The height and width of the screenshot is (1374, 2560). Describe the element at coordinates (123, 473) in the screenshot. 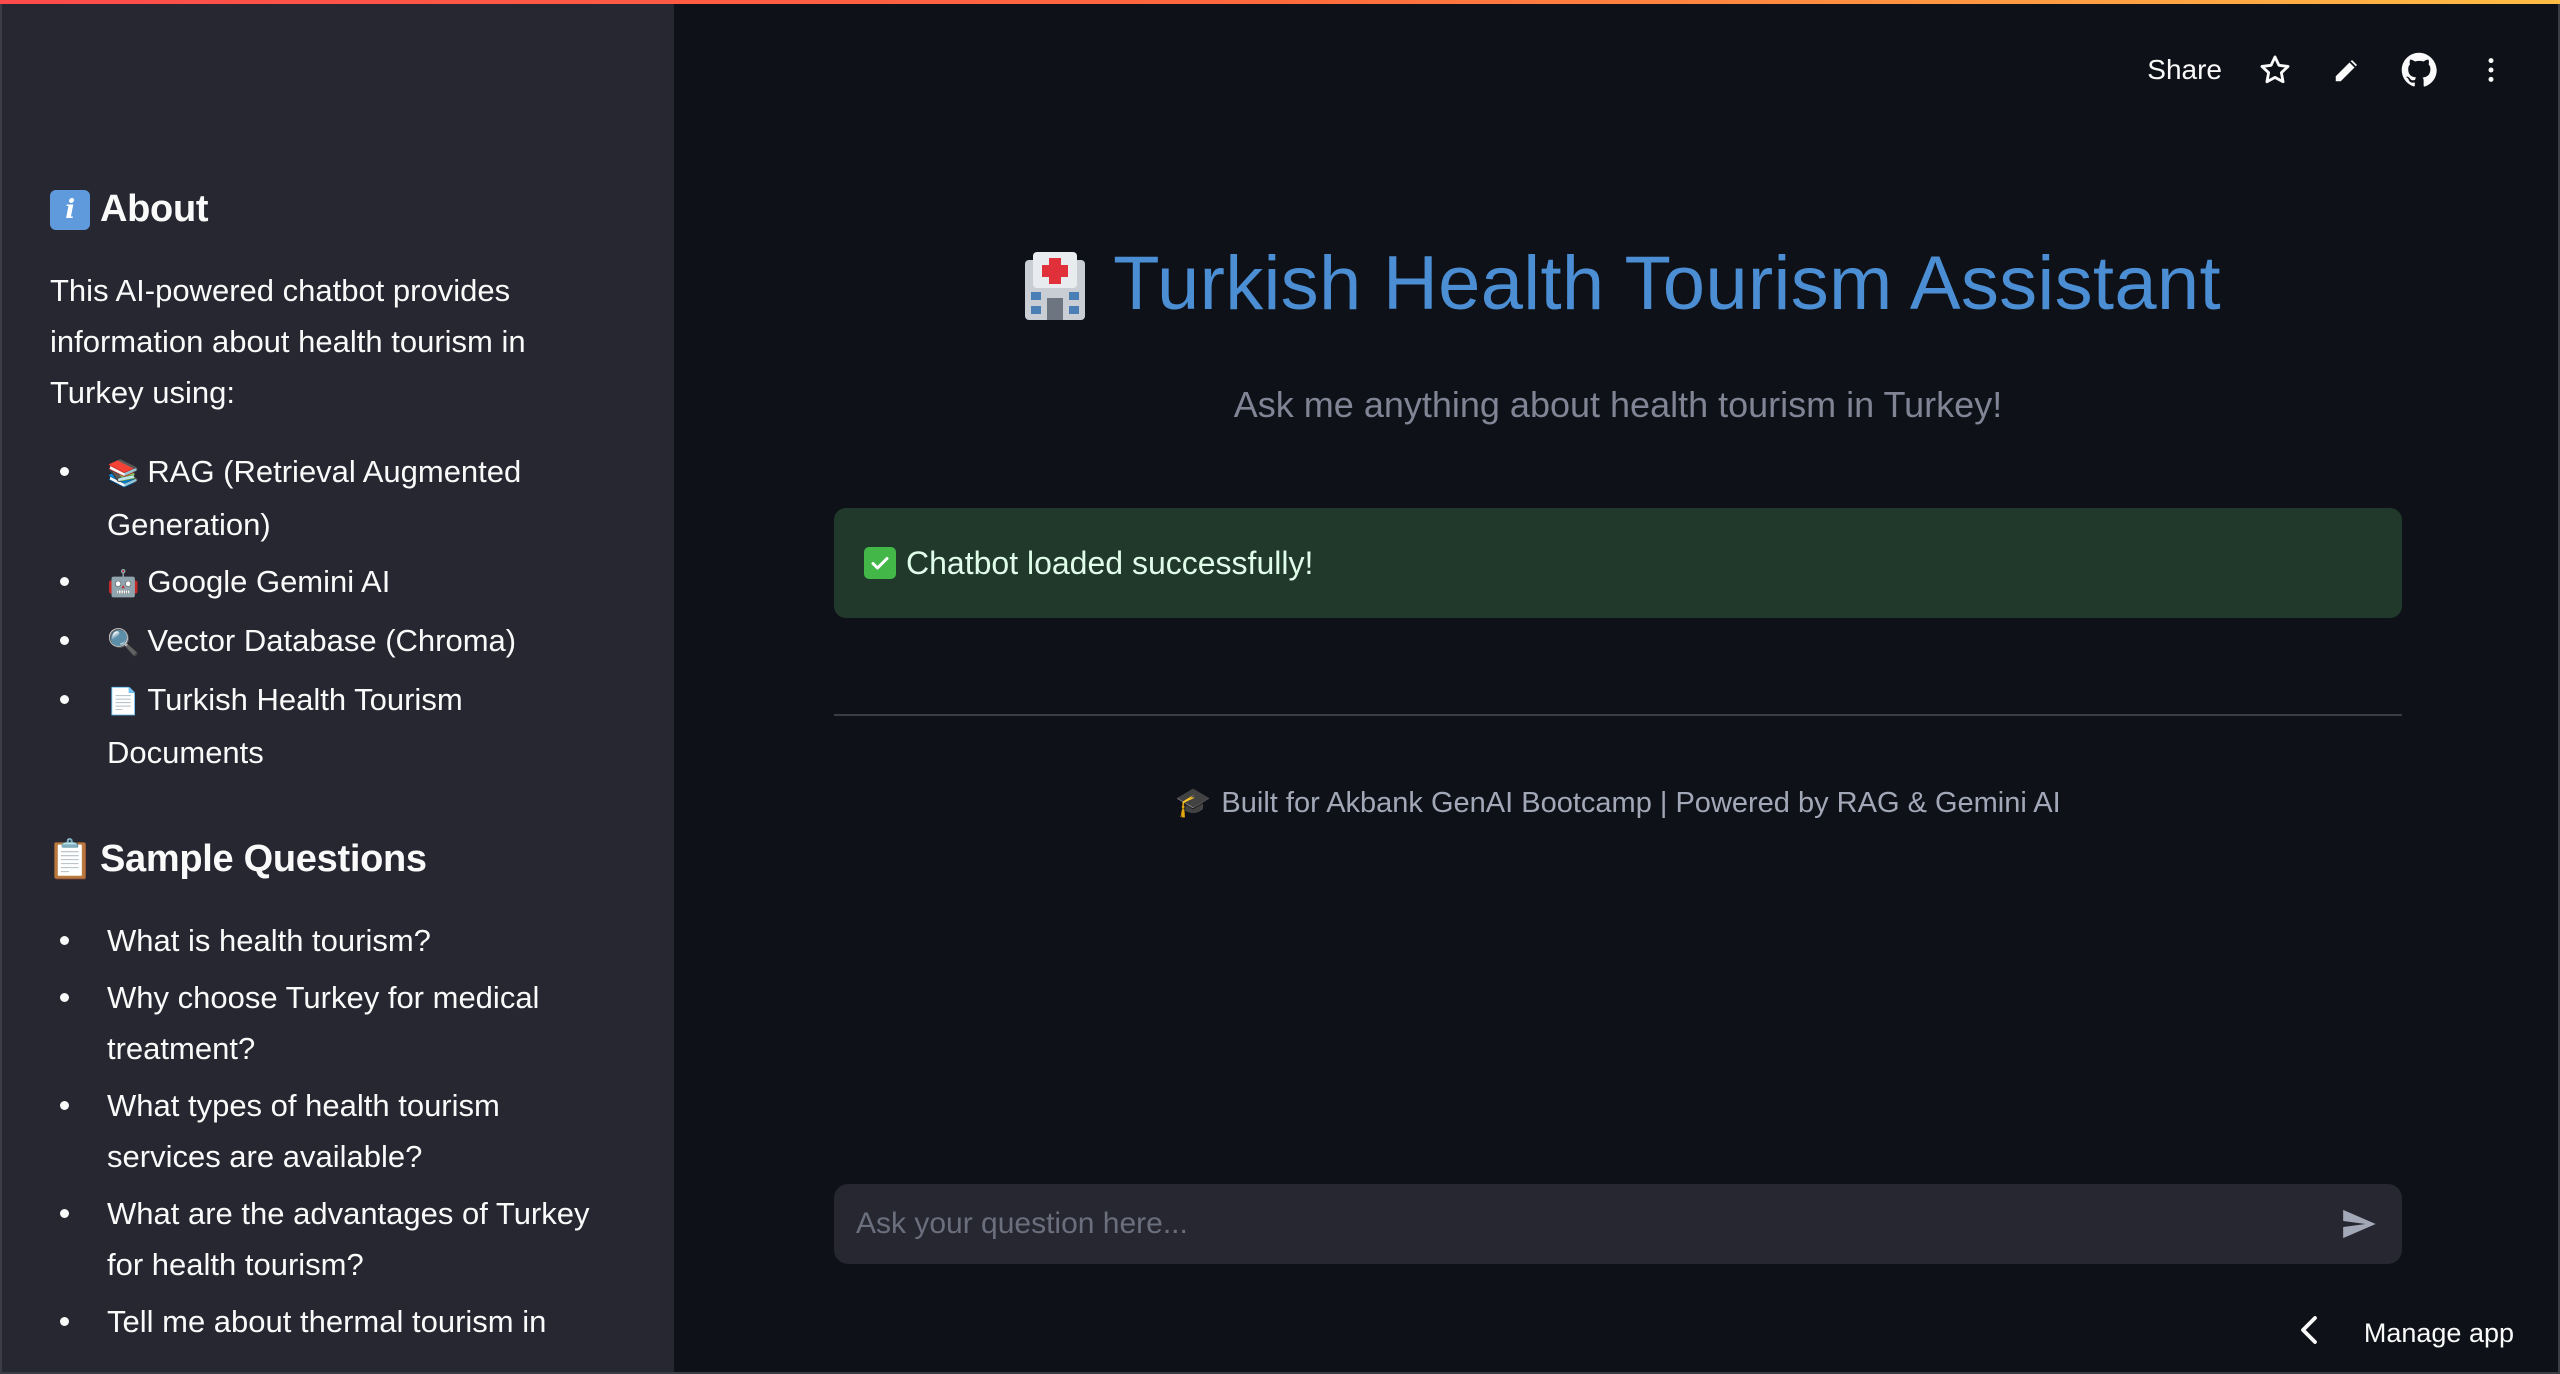

I see `books-icon: 📚` at that location.